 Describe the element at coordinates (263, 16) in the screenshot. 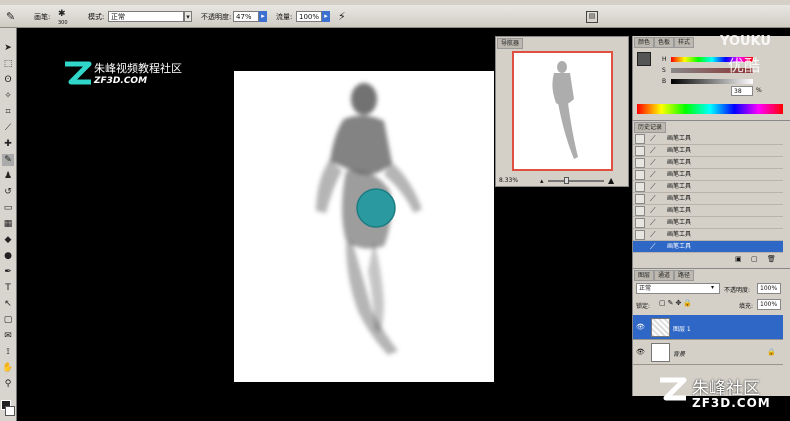

I see `opacity-dropdown-icon: ▸` at that location.